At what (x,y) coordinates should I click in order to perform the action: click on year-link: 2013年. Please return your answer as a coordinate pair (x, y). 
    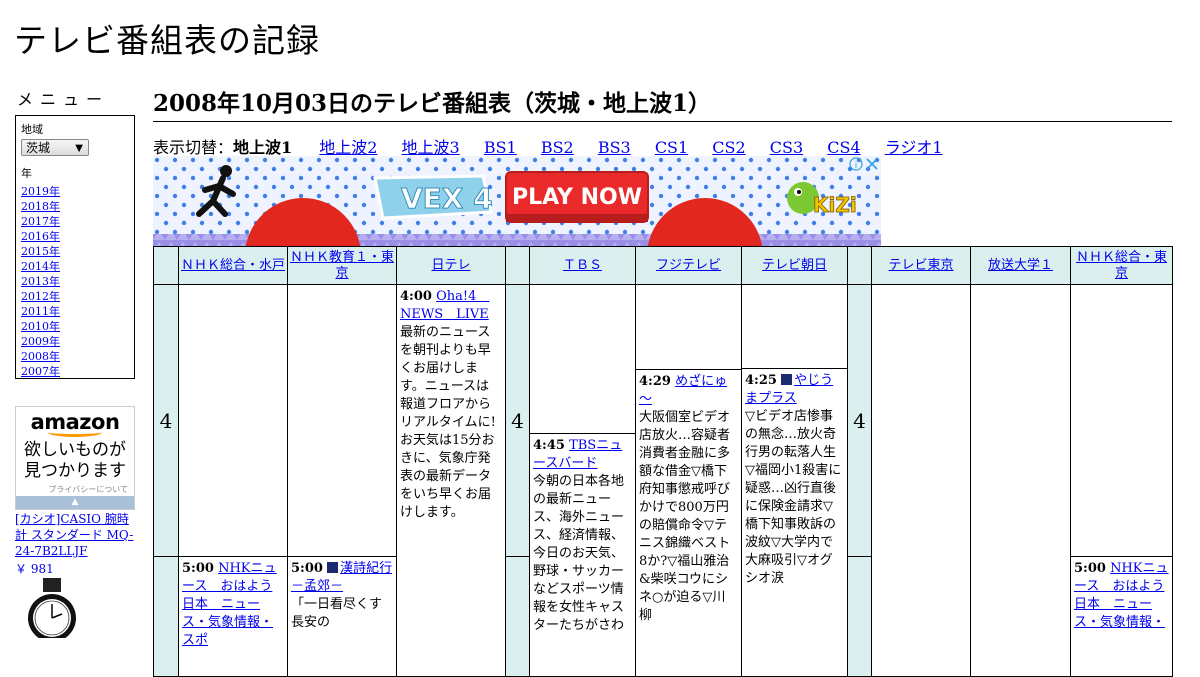
    Looking at the image, I should click on (75, 281).